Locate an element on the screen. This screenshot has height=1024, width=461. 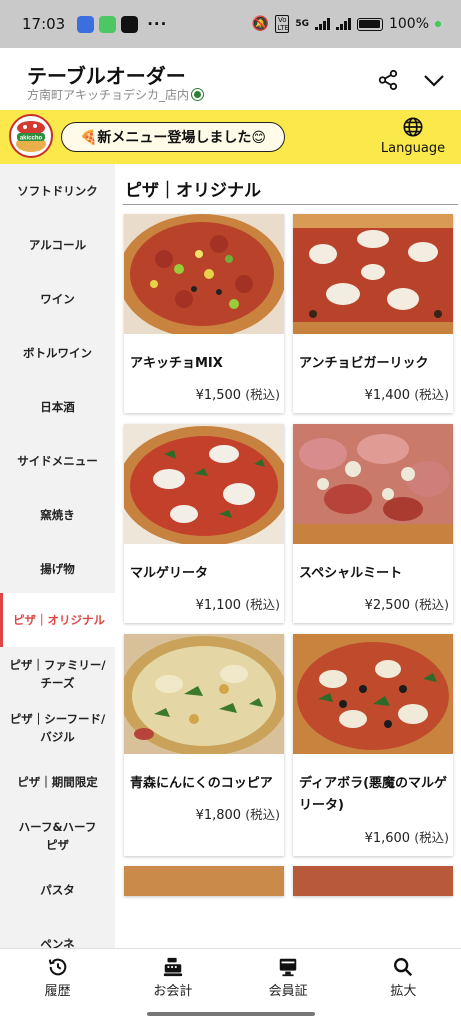
sidebar-item-alcohol: アルコール is located at coordinates (57, 245).